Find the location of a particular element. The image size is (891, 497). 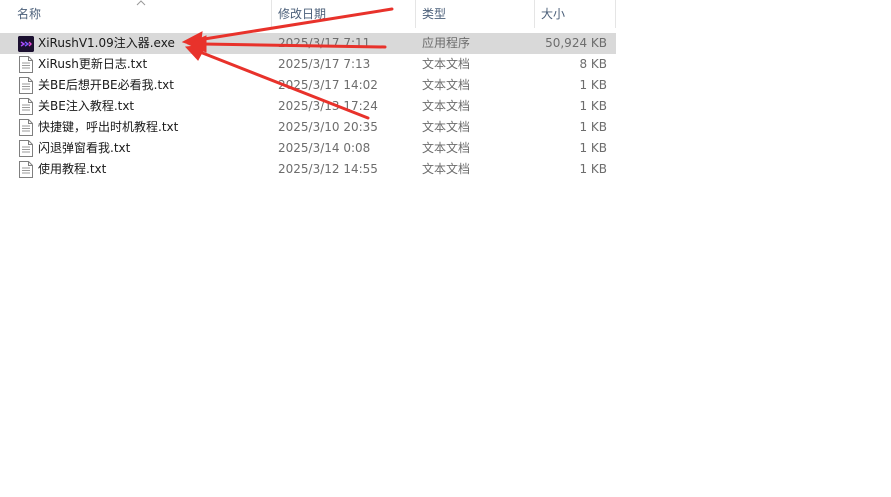

column-header-name-label: 名称 is located at coordinates (29, 14).